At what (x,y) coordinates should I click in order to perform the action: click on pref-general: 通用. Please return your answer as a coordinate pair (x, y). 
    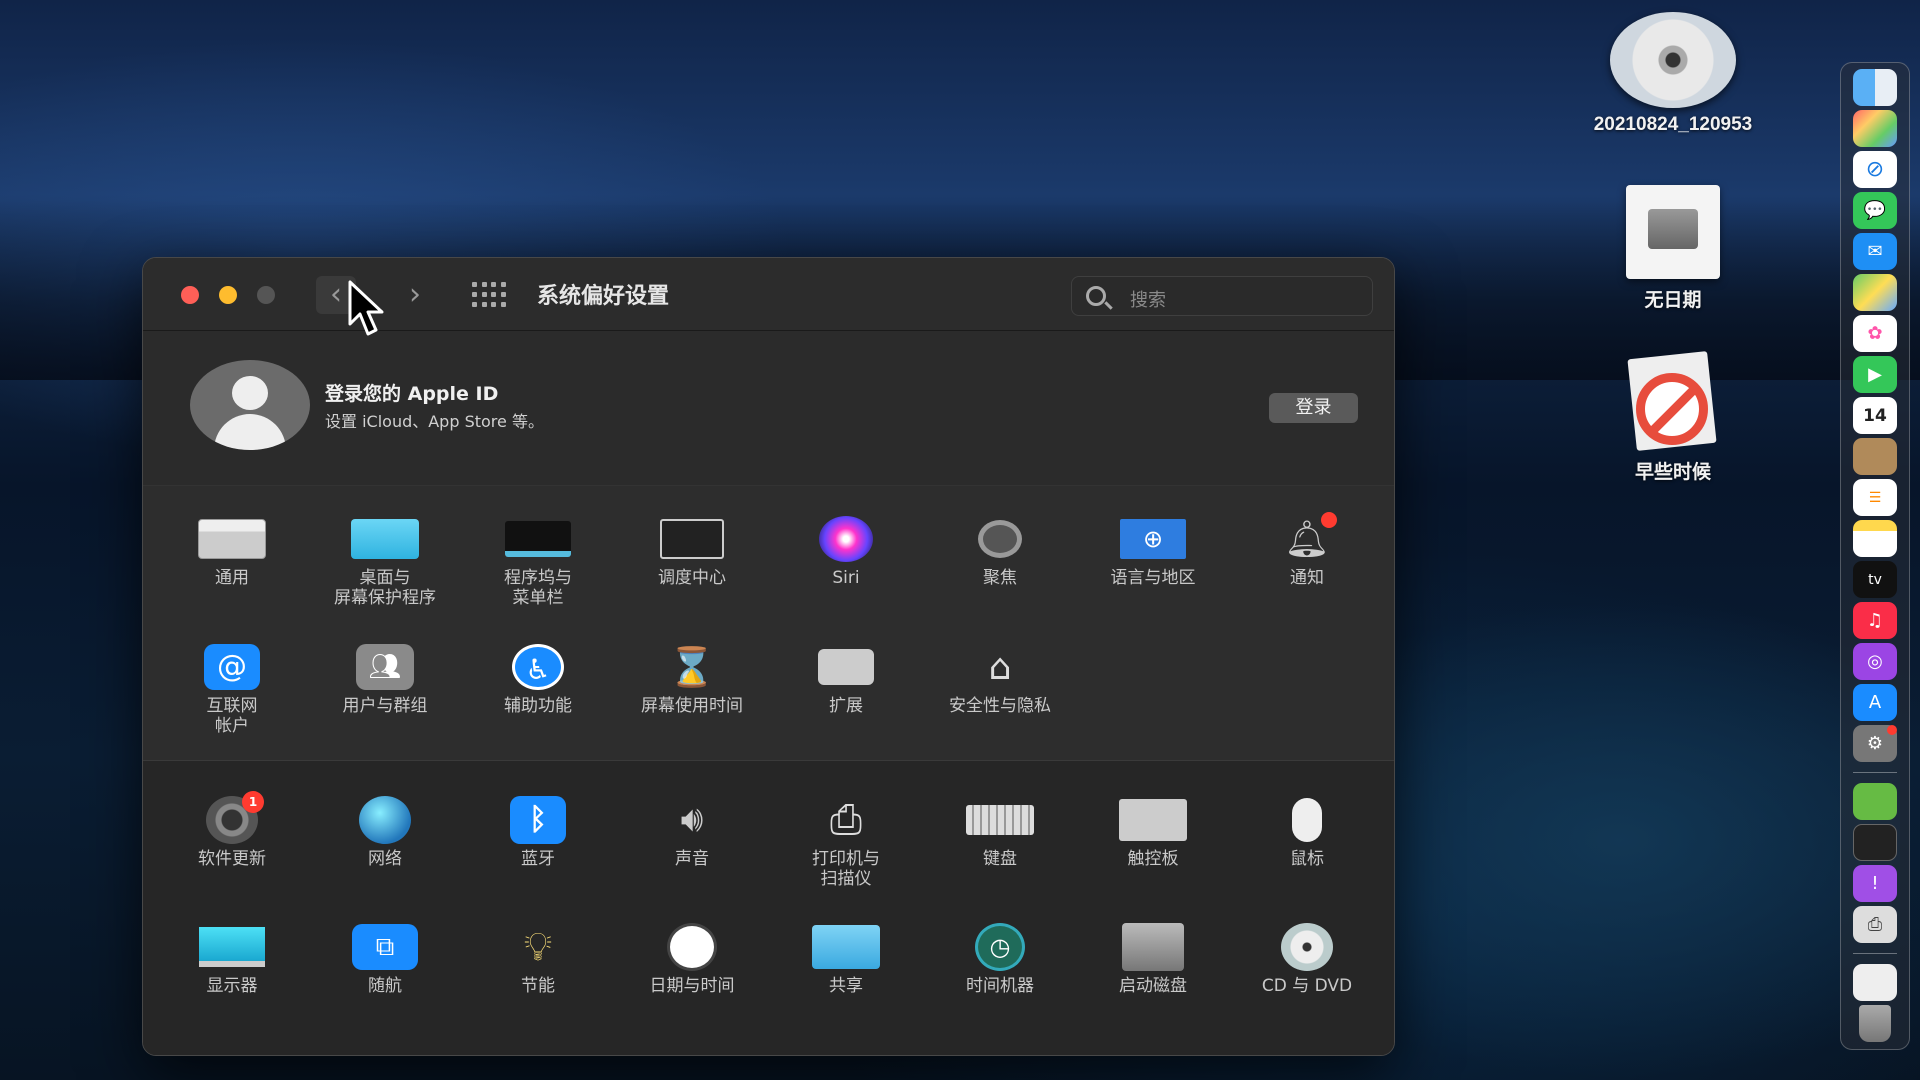
    Looking at the image, I should click on (232, 552).